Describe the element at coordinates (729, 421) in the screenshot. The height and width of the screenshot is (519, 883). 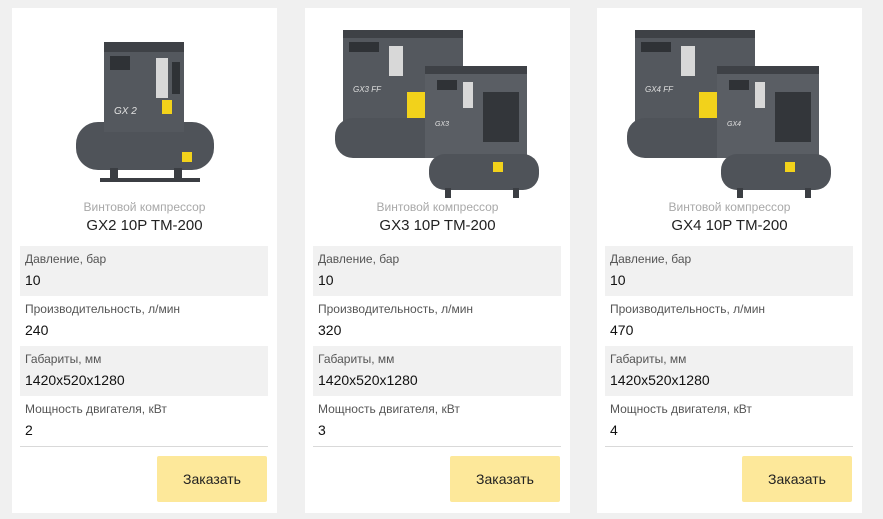
I see `spec-row-power: Мощность двигателя, кВт 4` at that location.